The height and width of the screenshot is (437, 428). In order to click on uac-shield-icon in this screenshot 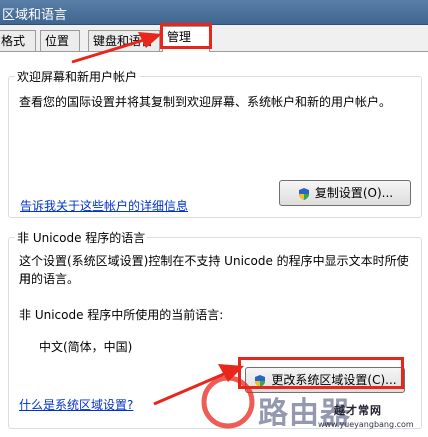, I will do `click(303, 193)`.